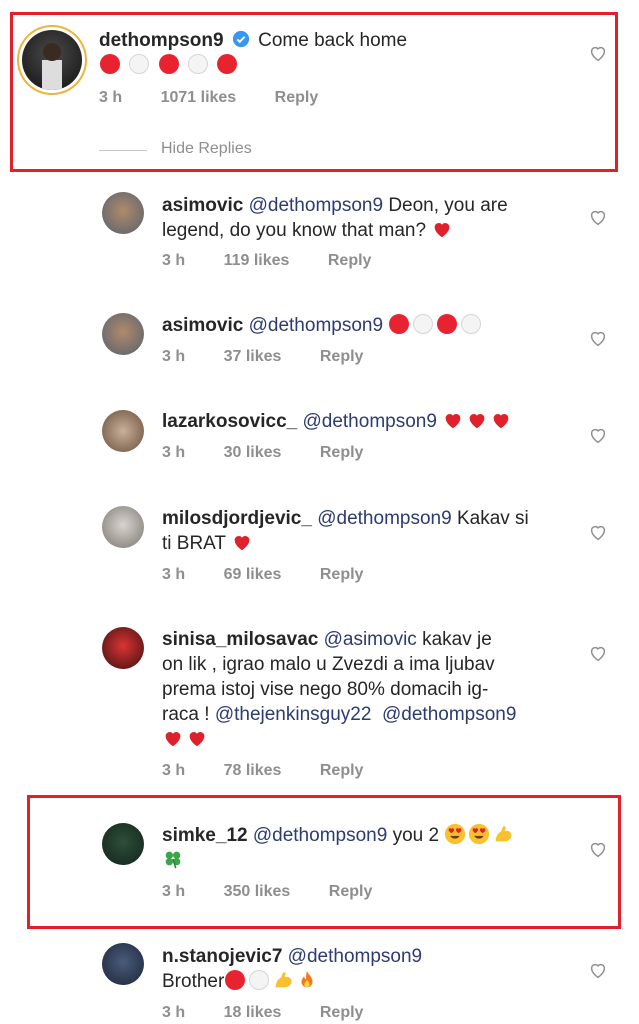  I want to click on comment-text-line2: legend, do you know that man?, so click(294, 230).